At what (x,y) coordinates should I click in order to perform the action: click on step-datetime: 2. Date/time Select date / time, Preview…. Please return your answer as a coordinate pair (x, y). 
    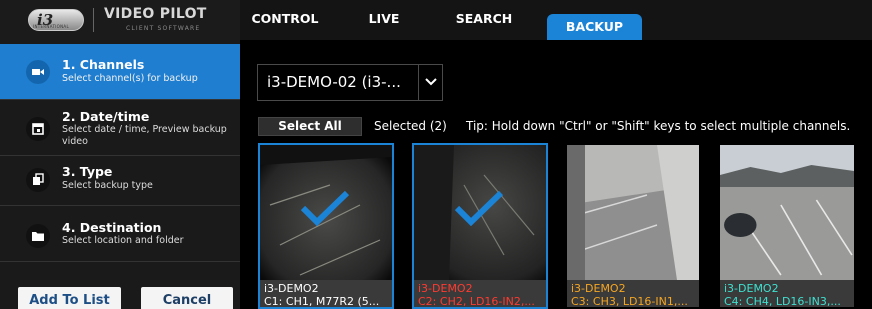
    Looking at the image, I should click on (120, 130).